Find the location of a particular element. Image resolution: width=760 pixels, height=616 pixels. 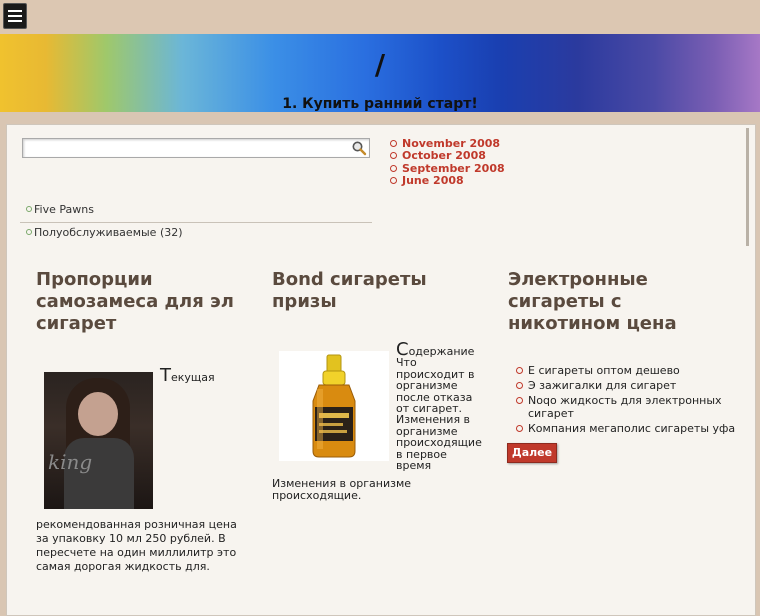

post-image: king is located at coordinates (98, 440).